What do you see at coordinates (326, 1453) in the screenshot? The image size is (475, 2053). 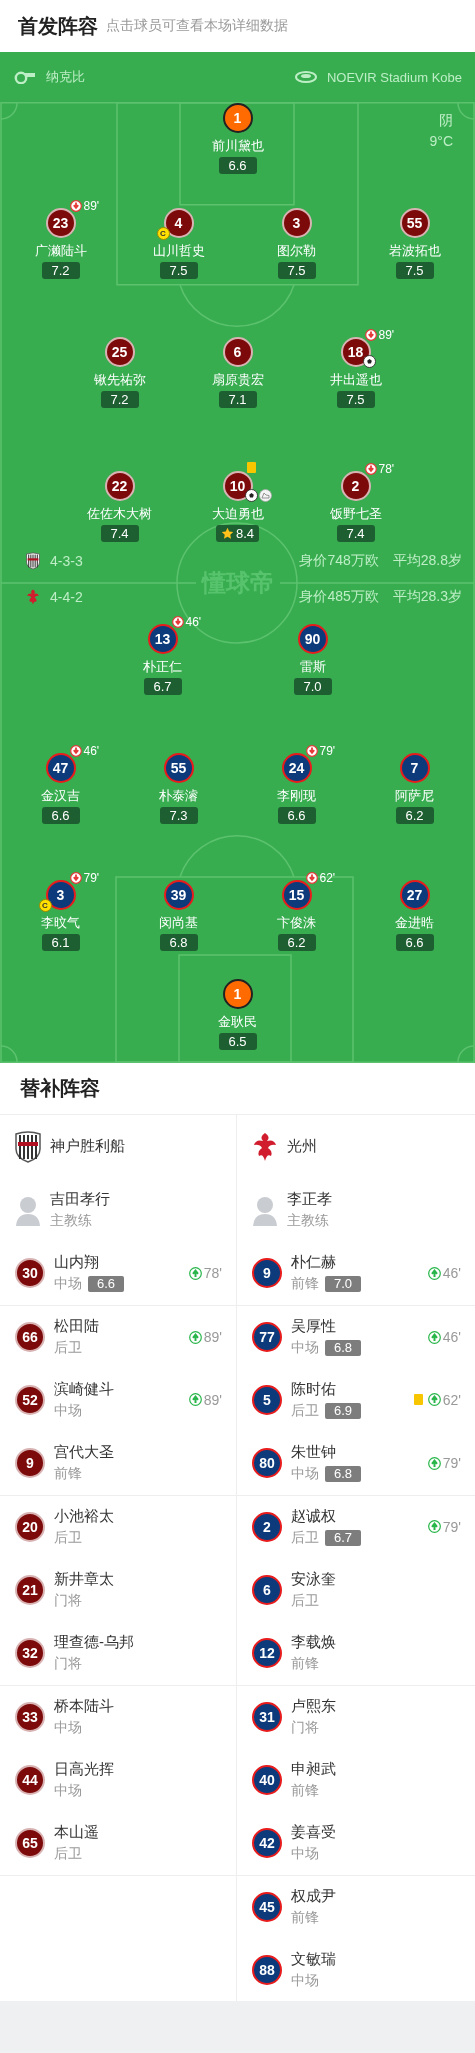 I see `player-name: 朱世钟` at bounding box center [326, 1453].